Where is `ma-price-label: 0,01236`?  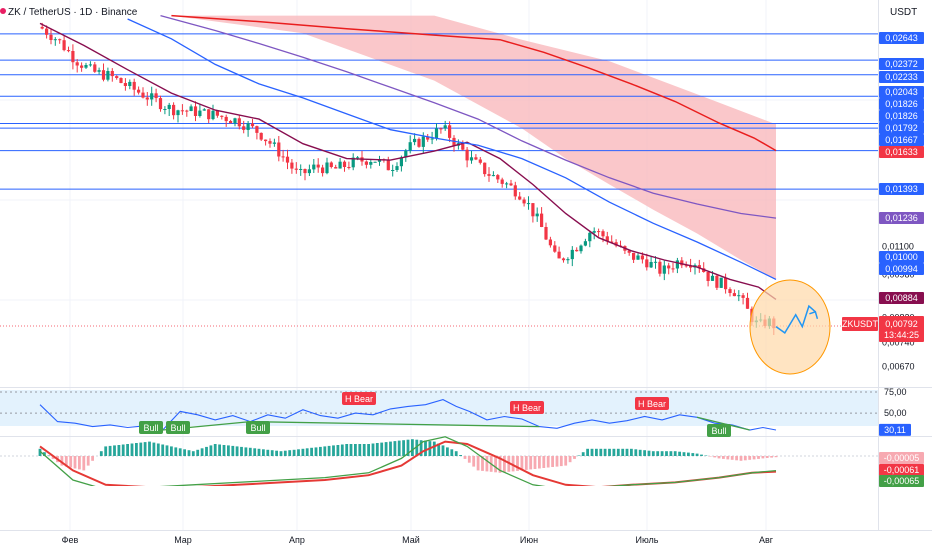
ma-price-label: 0,01236 is located at coordinates (901, 218).